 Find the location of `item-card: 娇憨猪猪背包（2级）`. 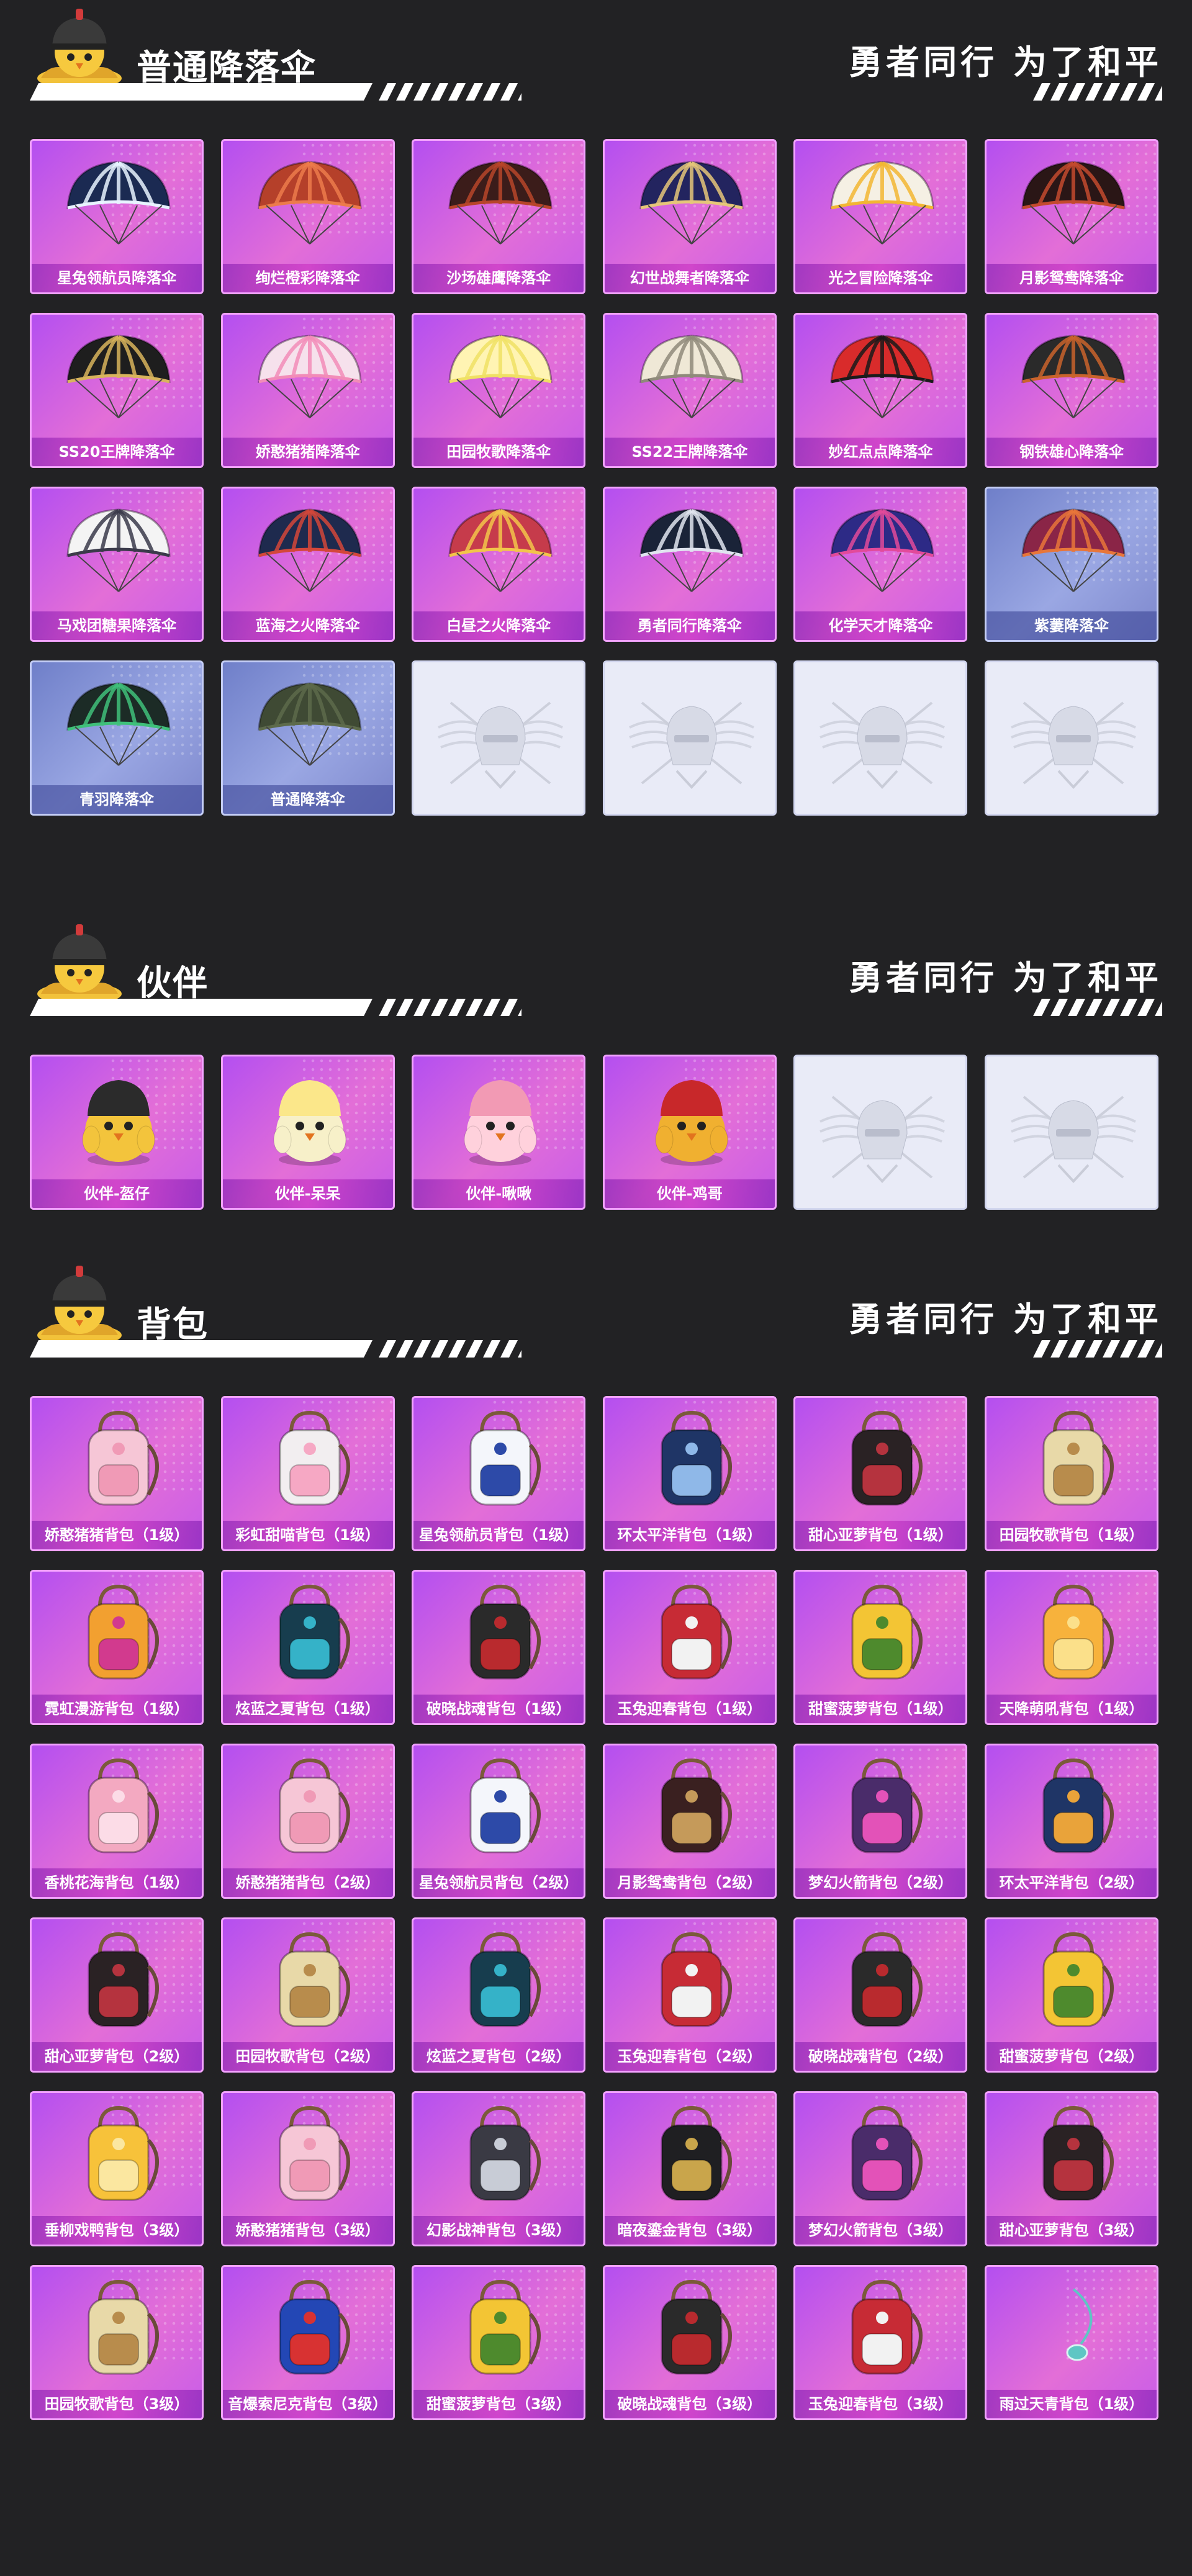

item-card: 娇憨猪猪背包（2级） is located at coordinates (307, 1821).